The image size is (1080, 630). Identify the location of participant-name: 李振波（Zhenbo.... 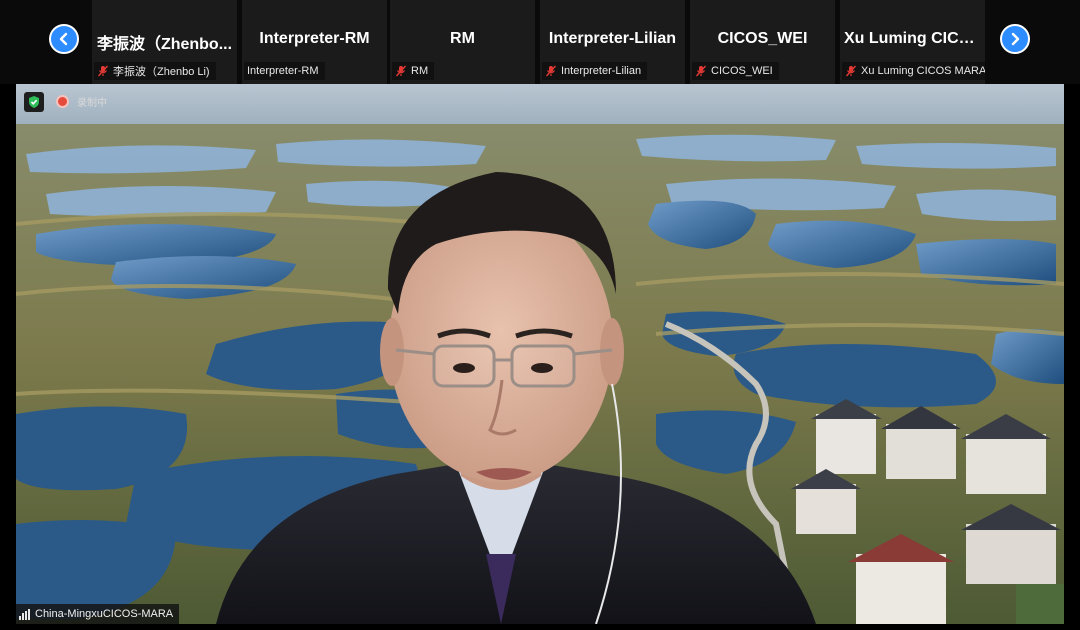
(164, 44).